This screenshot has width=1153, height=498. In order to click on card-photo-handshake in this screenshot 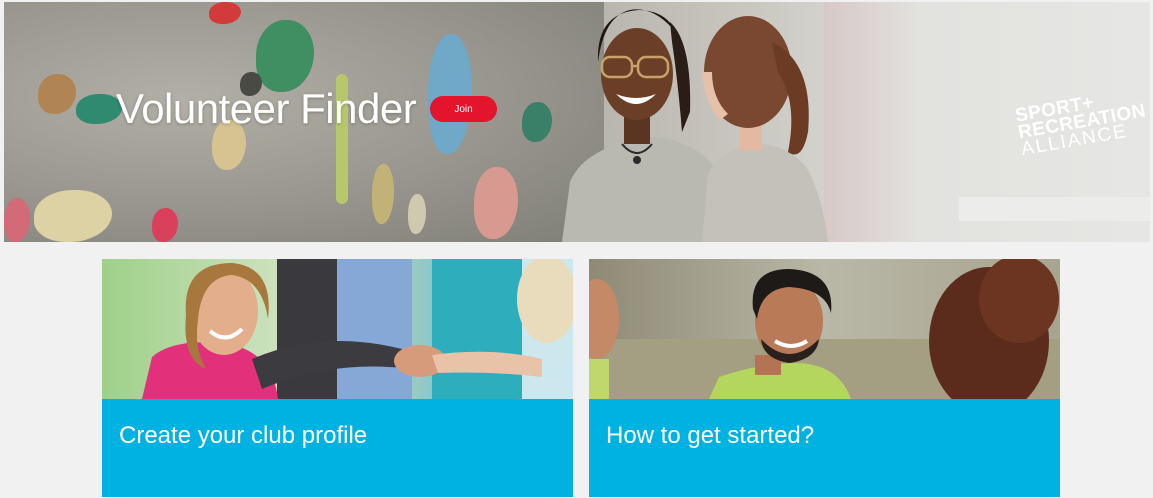, I will do `click(337, 329)`.